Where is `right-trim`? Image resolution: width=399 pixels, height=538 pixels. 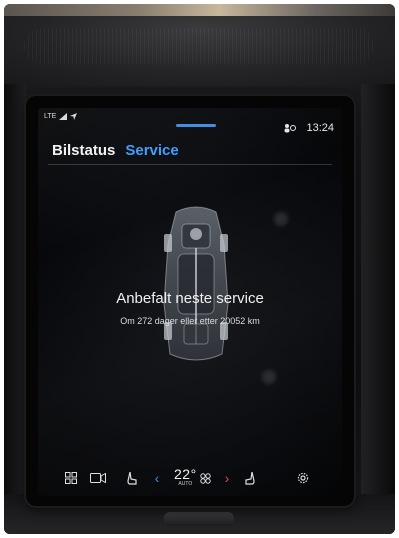
right-trim is located at coordinates (378, 309).